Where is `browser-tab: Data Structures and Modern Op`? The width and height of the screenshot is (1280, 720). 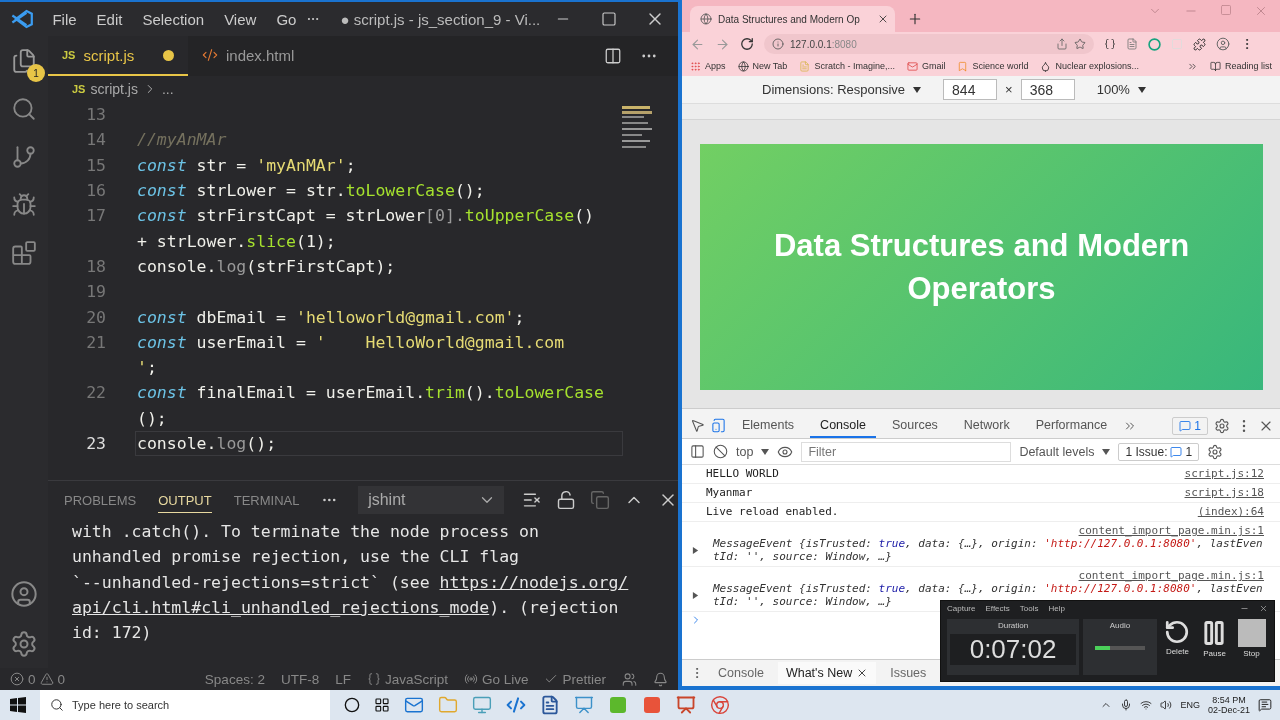 browser-tab: Data Structures and Modern Op is located at coordinates (792, 19).